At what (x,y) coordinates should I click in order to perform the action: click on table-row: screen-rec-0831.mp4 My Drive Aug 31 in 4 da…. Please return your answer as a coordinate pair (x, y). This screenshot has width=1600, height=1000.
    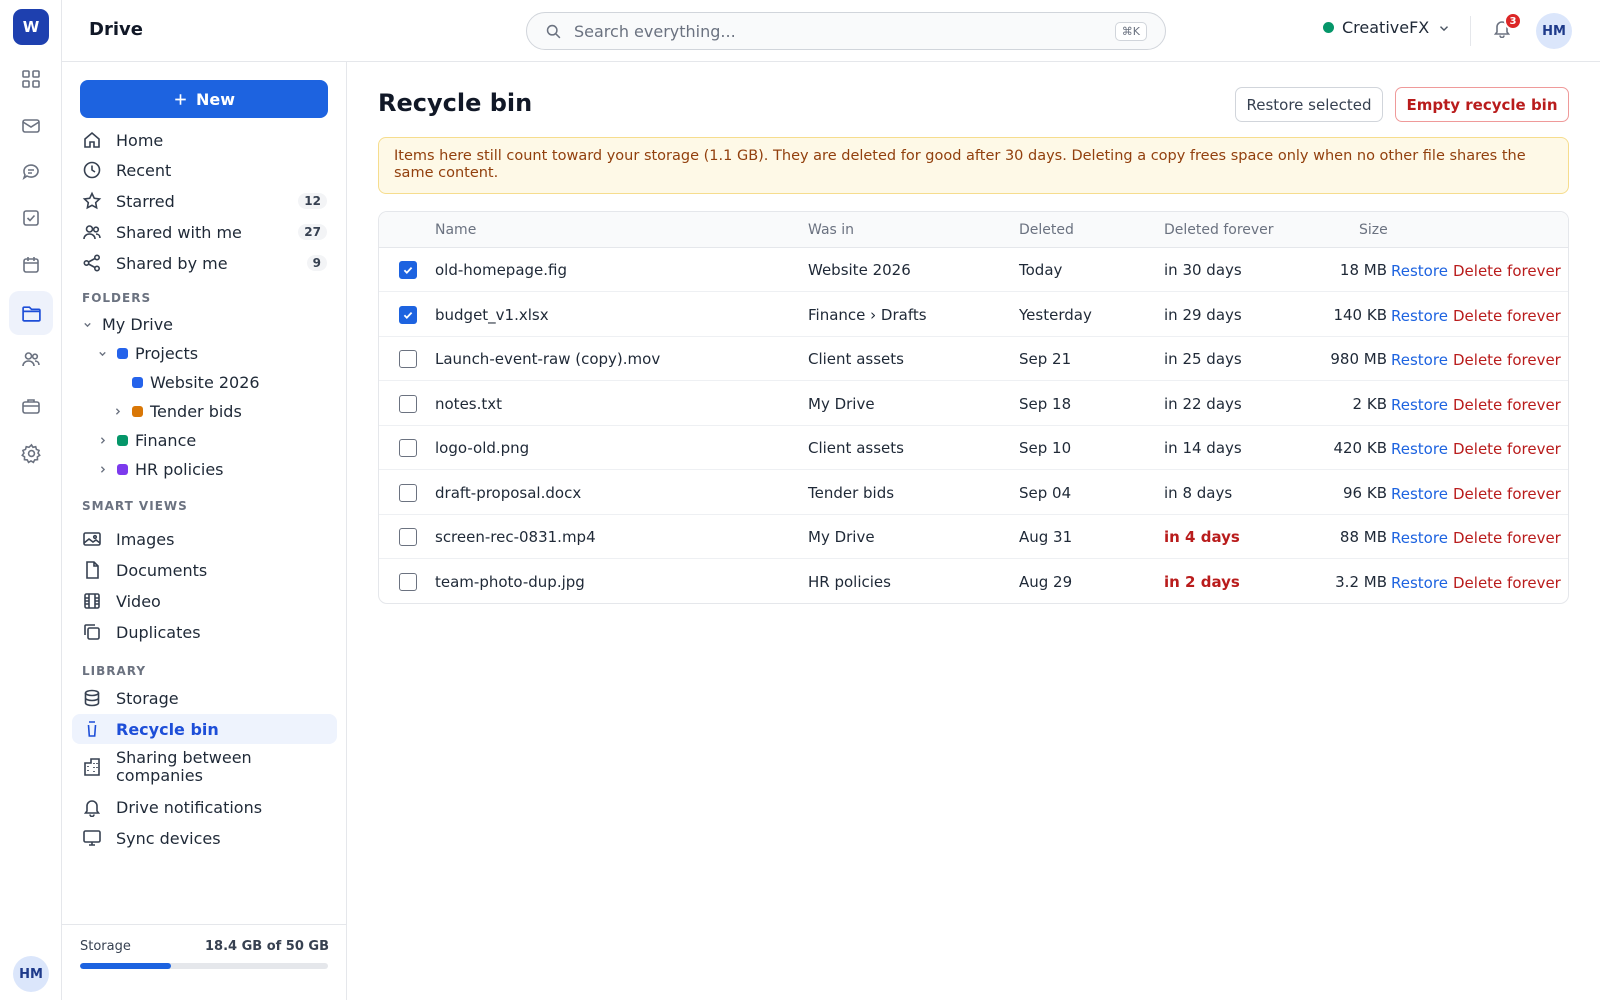
    Looking at the image, I should click on (973, 537).